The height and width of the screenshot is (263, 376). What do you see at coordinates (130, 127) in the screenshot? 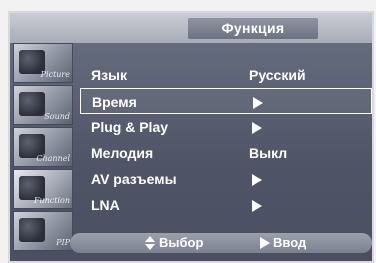
I see `menu-item-label: Plug & Play` at bounding box center [130, 127].